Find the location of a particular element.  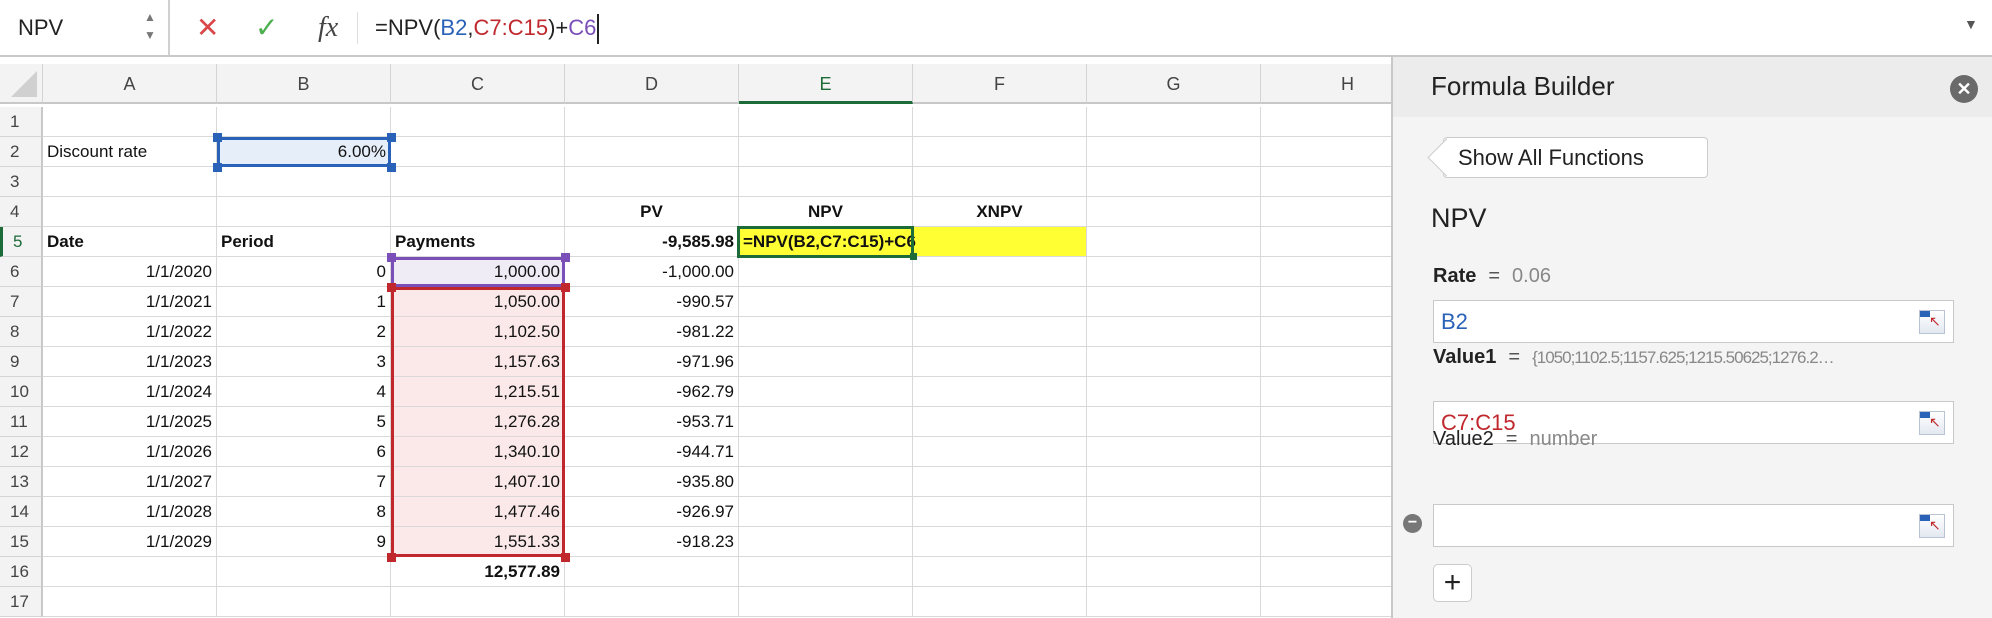

cell-D16 is located at coordinates (652, 572).